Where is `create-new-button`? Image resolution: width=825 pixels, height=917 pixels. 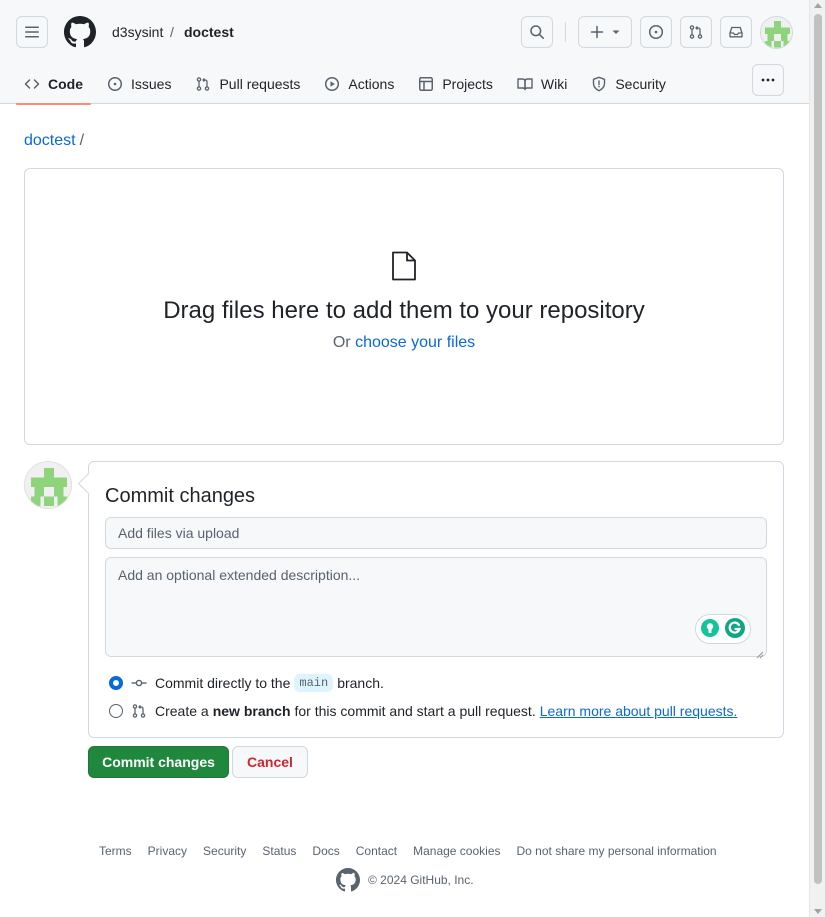 create-new-button is located at coordinates (605, 32).